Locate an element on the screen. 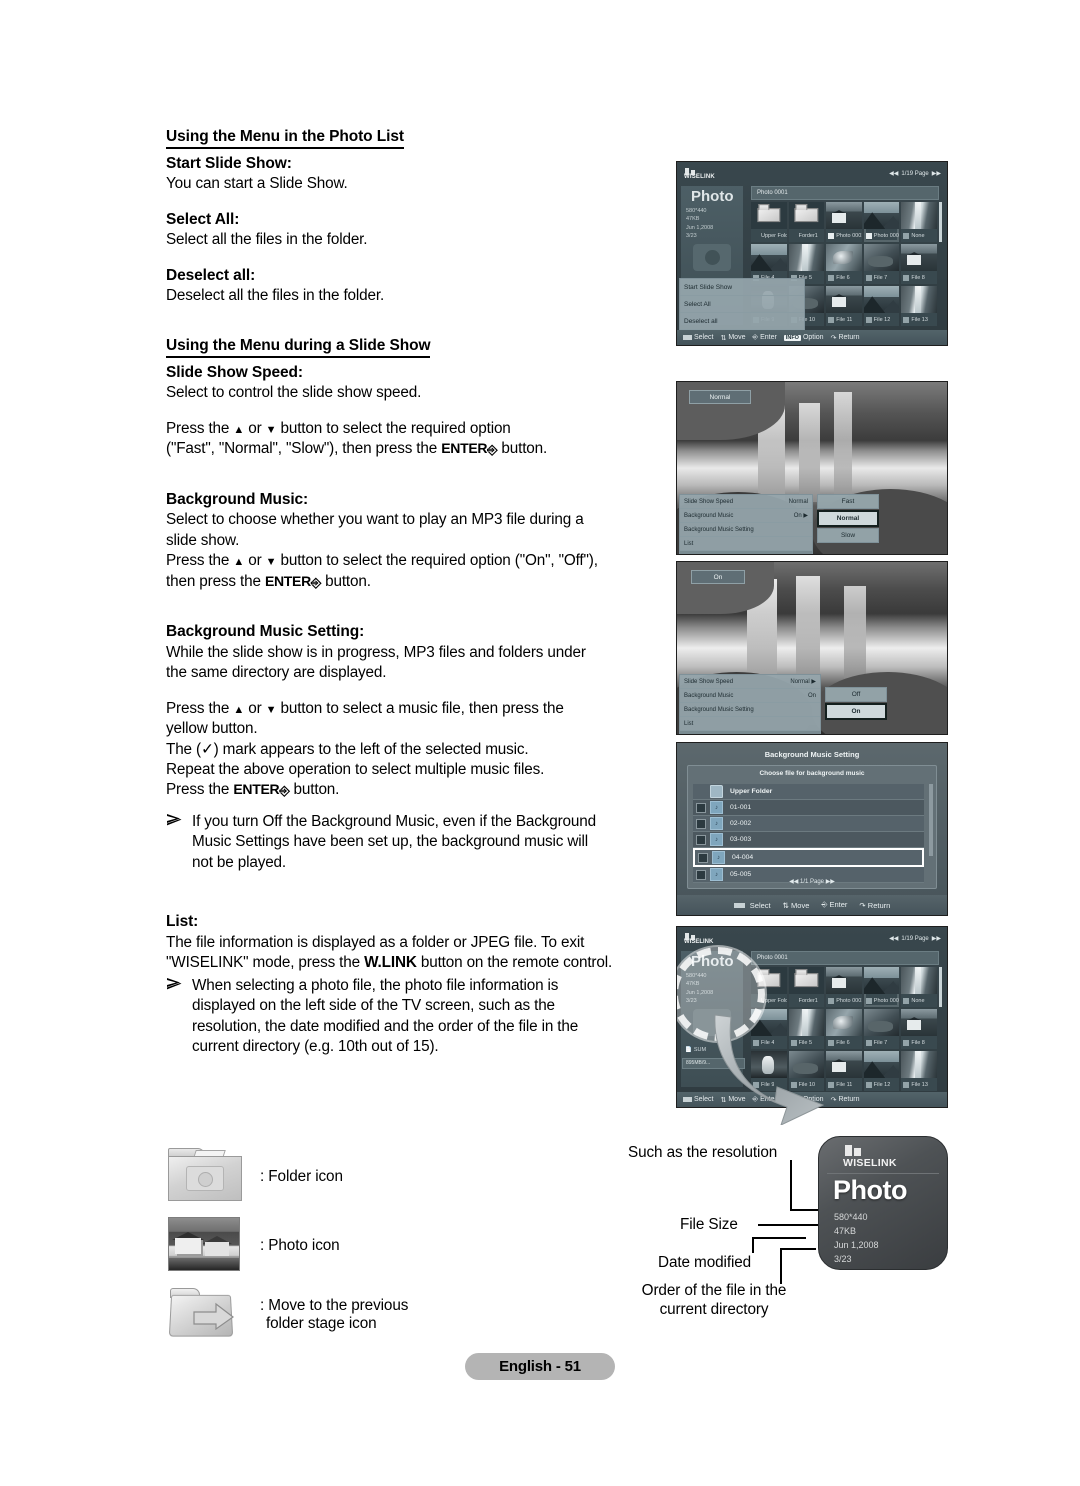 The width and height of the screenshot is (1080, 1486). bgm-options: Off On is located at coordinates (856, 704).